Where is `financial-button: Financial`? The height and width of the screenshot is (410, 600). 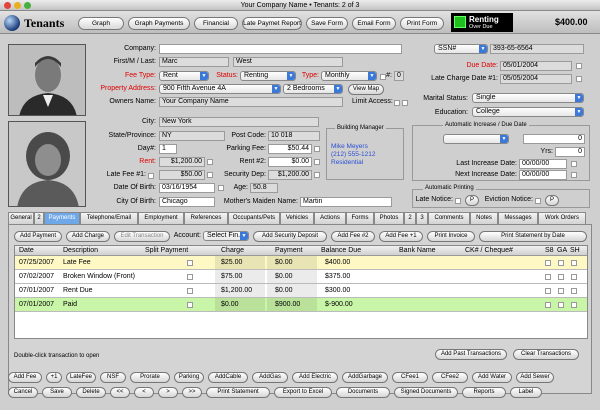 financial-button: Financial is located at coordinates (216, 23).